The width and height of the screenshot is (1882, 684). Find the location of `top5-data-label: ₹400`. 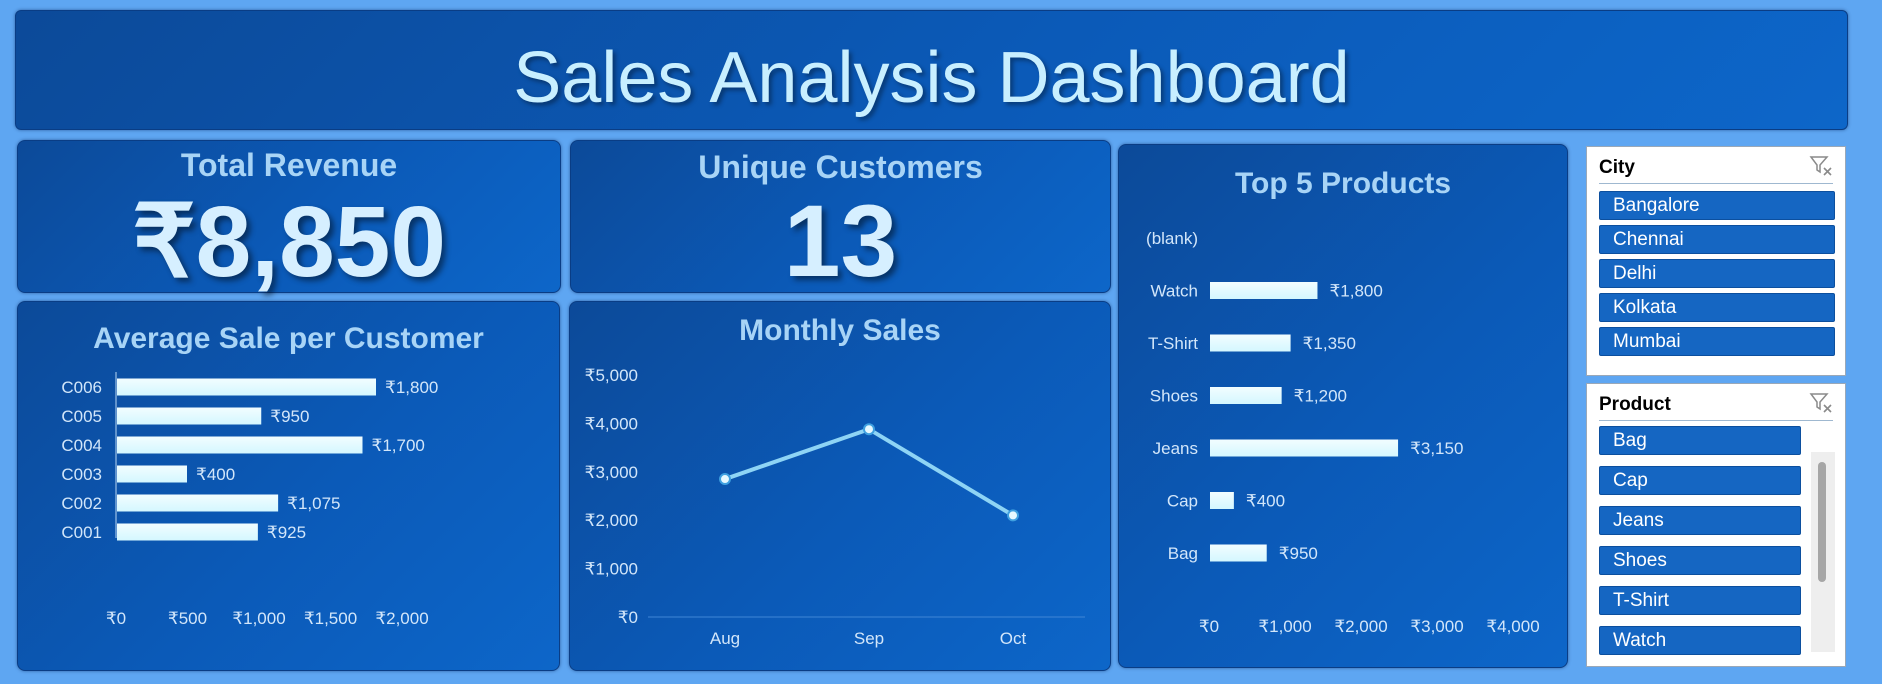

top5-data-label: ₹400 is located at coordinates (1265, 501).